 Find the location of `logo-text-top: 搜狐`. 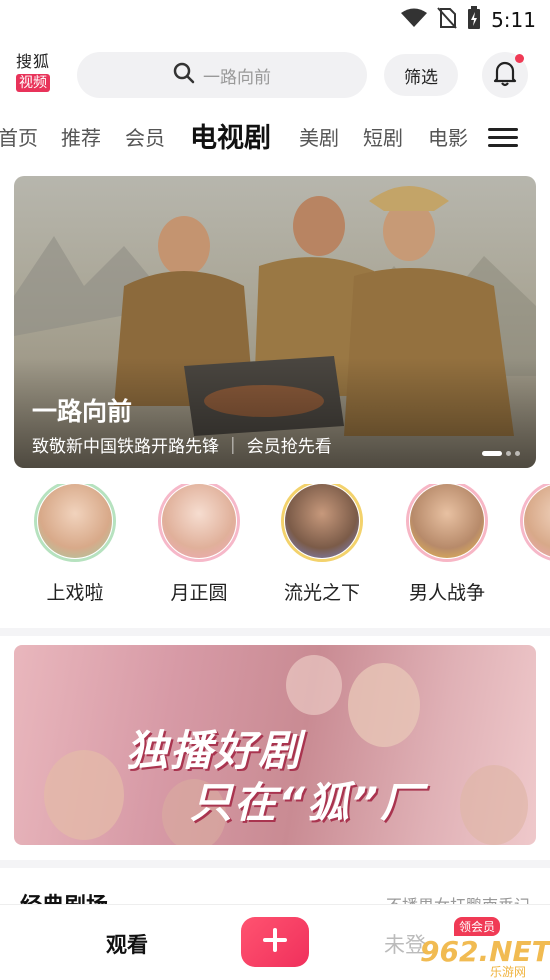

logo-text-top: 搜狐 is located at coordinates (33, 61).